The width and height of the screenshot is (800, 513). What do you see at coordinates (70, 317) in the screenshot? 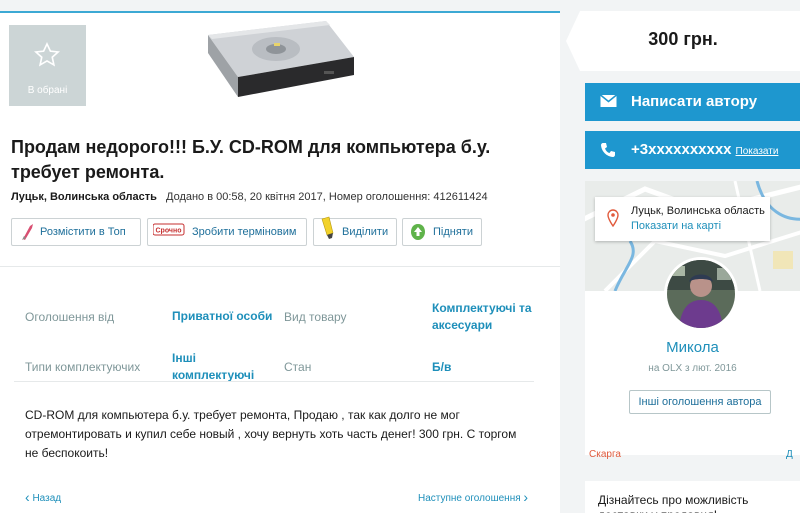
I see `detail-label-offer-from: Оголошення від` at bounding box center [70, 317].